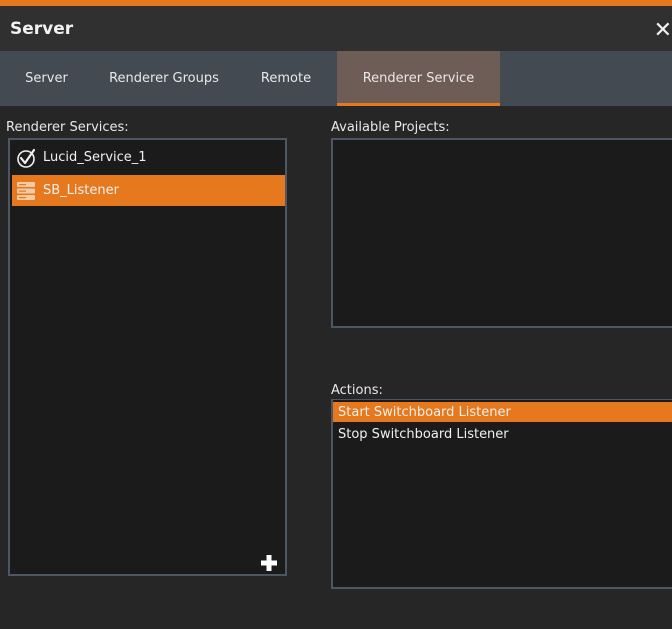  What do you see at coordinates (502, 434) in the screenshot?
I see `action-stop-switchboard-listener: Stop Switchboard Listener` at bounding box center [502, 434].